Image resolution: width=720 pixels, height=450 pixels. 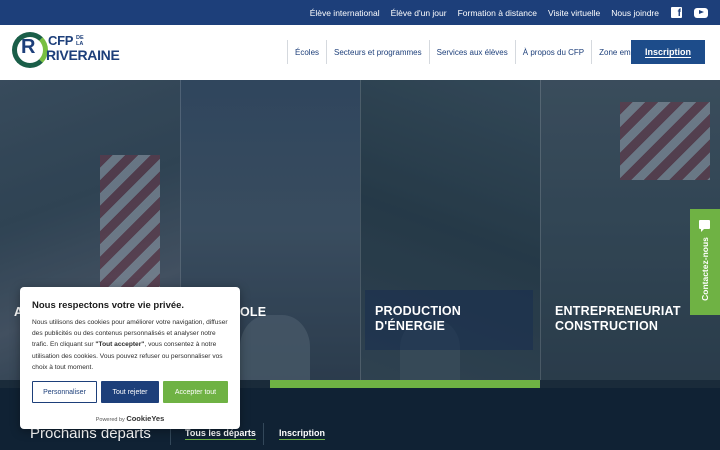 I want to click on tile-active-bottom-bar, so click(x=405, y=384).